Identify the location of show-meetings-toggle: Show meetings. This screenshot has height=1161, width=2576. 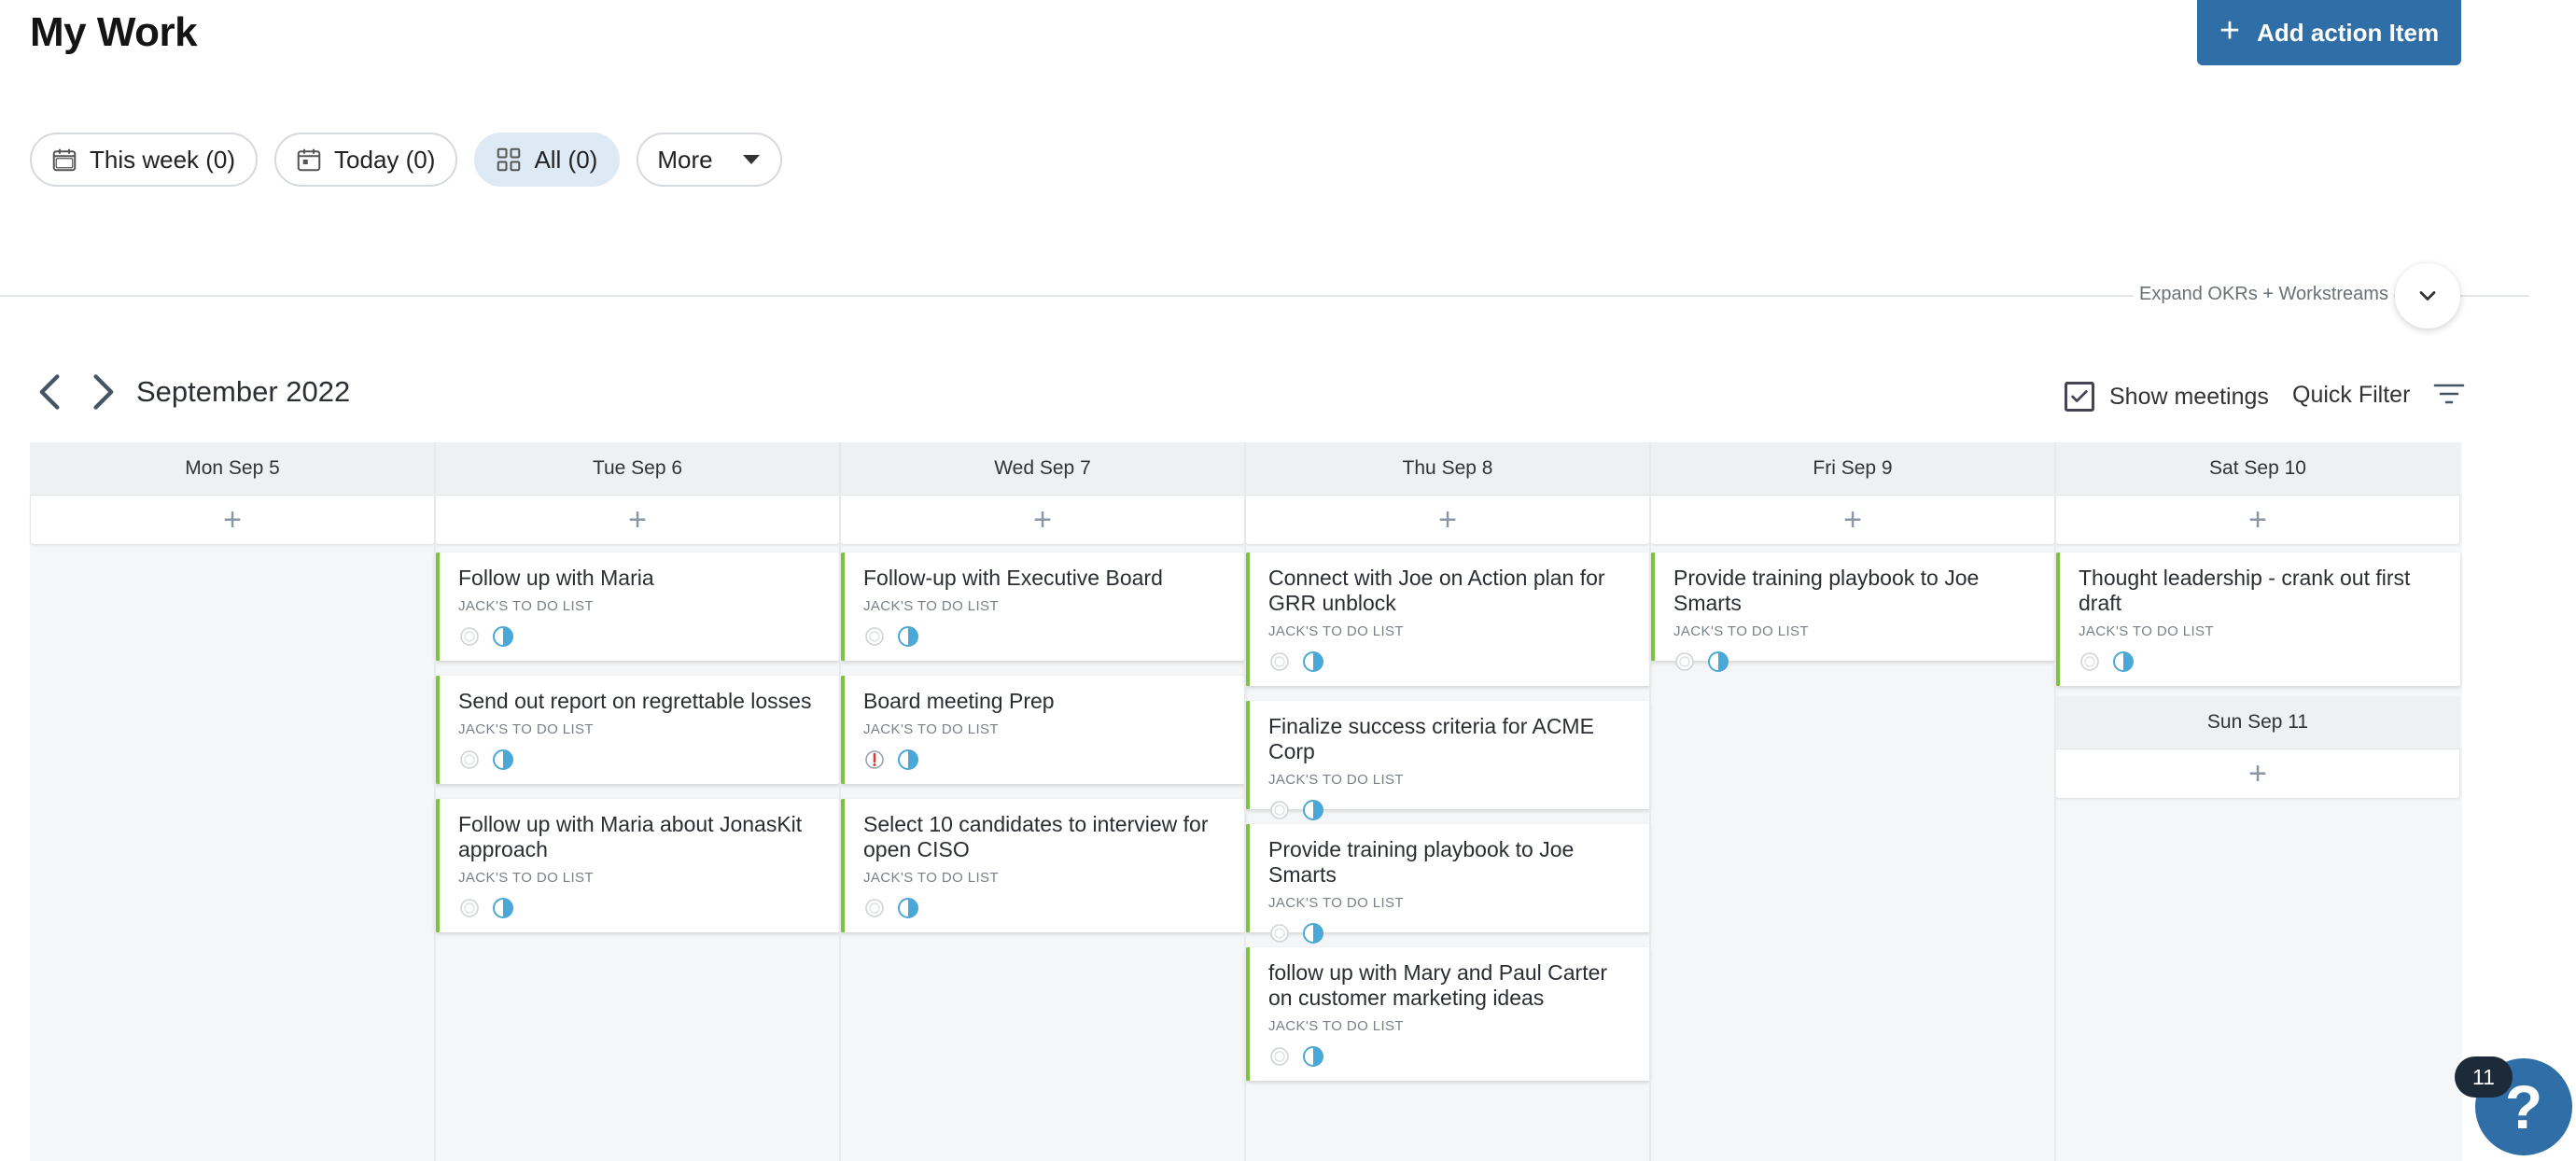
(2167, 397).